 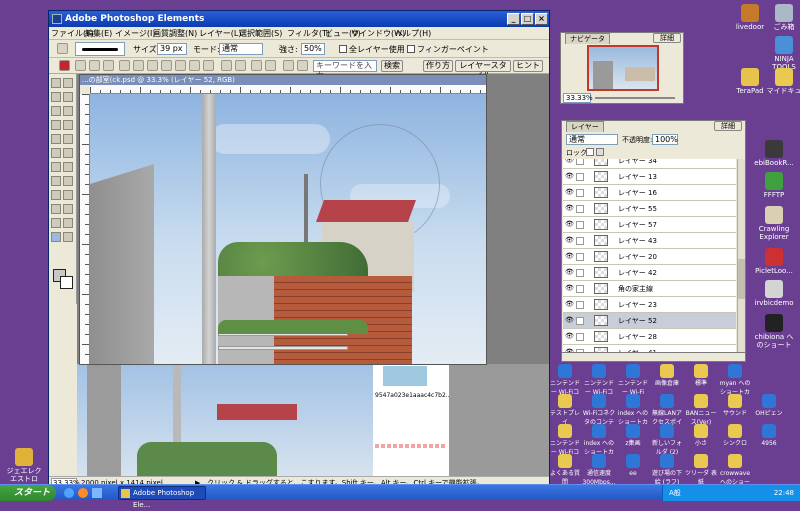 I want to click on print-icon, so click(x=152, y=65).